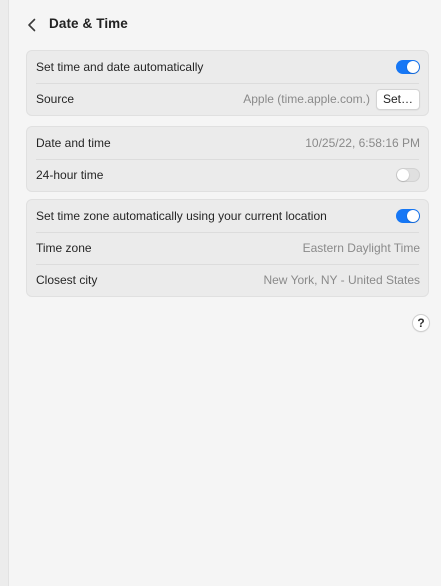 Image resolution: width=441 pixels, height=586 pixels. I want to click on hour24-toggle, so click(408, 175).